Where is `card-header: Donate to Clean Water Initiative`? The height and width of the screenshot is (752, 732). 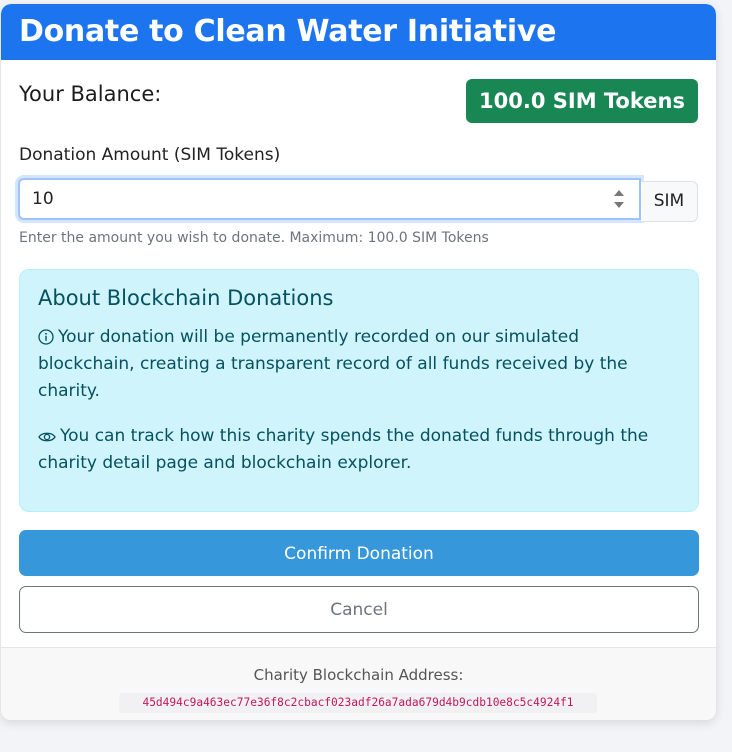 card-header: Donate to Clean Water Initiative is located at coordinates (358, 32).